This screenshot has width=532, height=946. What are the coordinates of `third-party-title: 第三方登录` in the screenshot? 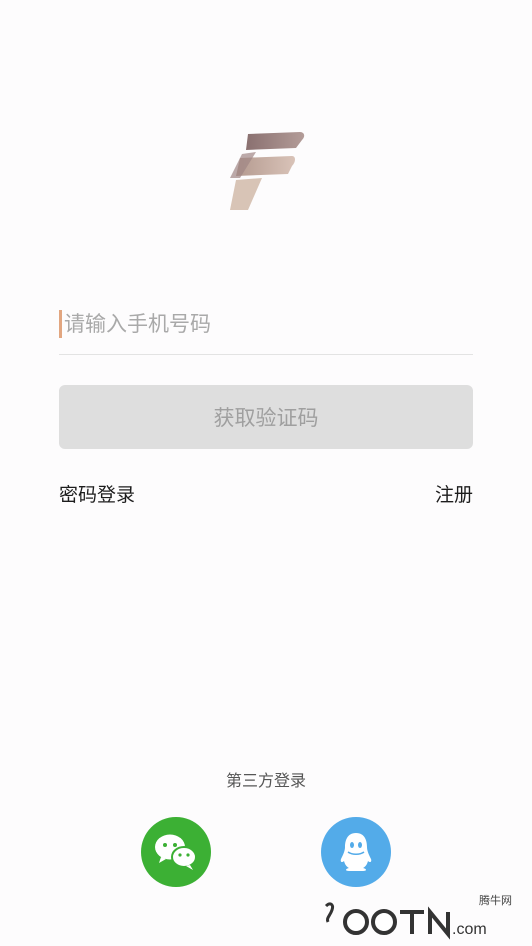 It's located at (265, 780).